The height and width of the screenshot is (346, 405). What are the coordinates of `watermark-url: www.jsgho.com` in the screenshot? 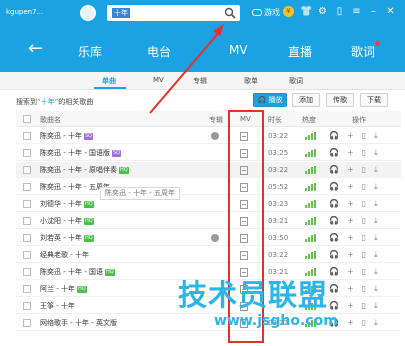 It's located at (276, 321).